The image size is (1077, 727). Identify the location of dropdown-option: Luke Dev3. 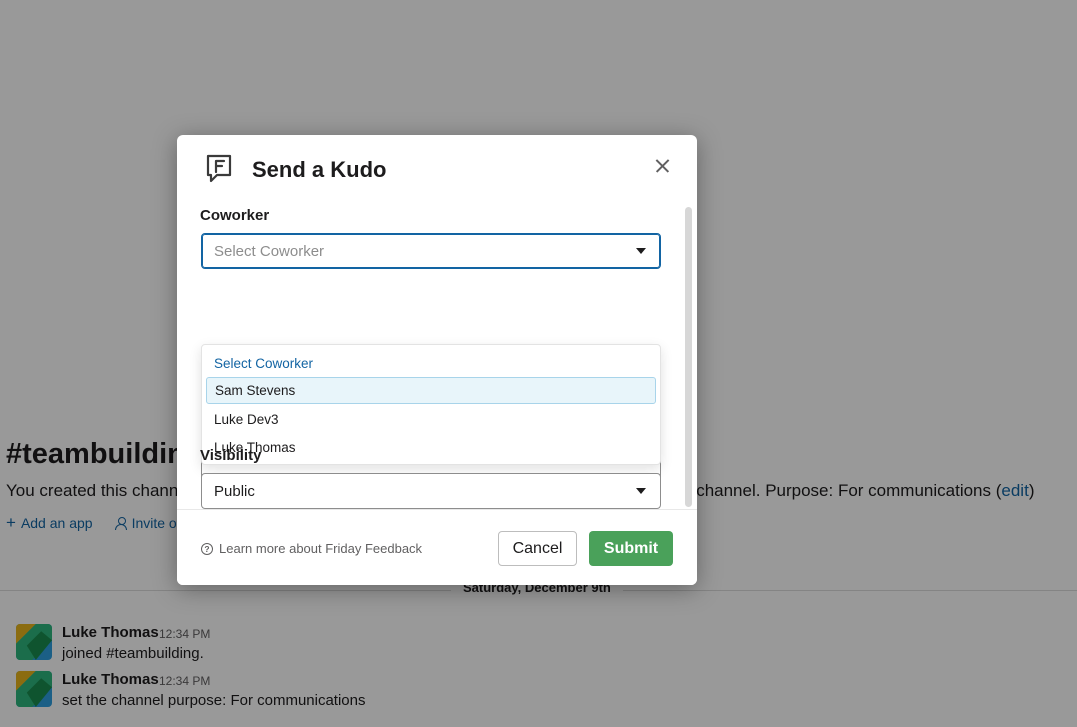
(431, 419).